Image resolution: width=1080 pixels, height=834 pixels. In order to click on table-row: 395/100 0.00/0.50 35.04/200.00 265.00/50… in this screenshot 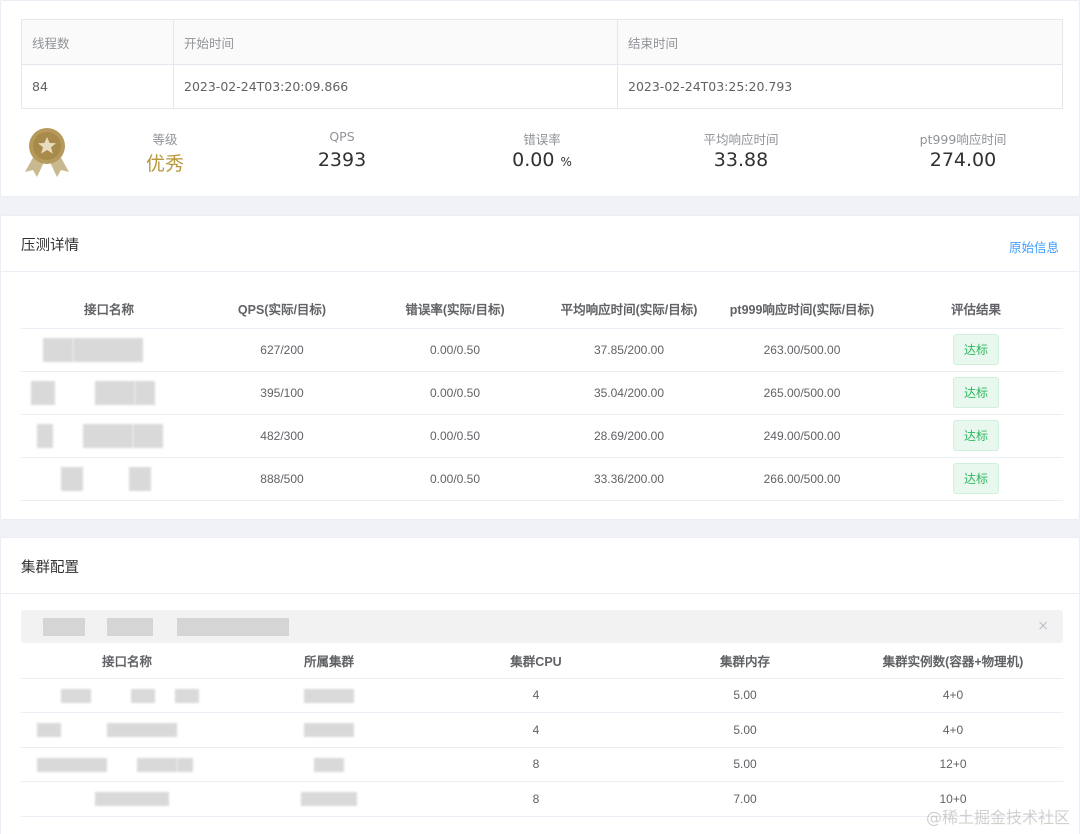, I will do `click(542, 393)`.